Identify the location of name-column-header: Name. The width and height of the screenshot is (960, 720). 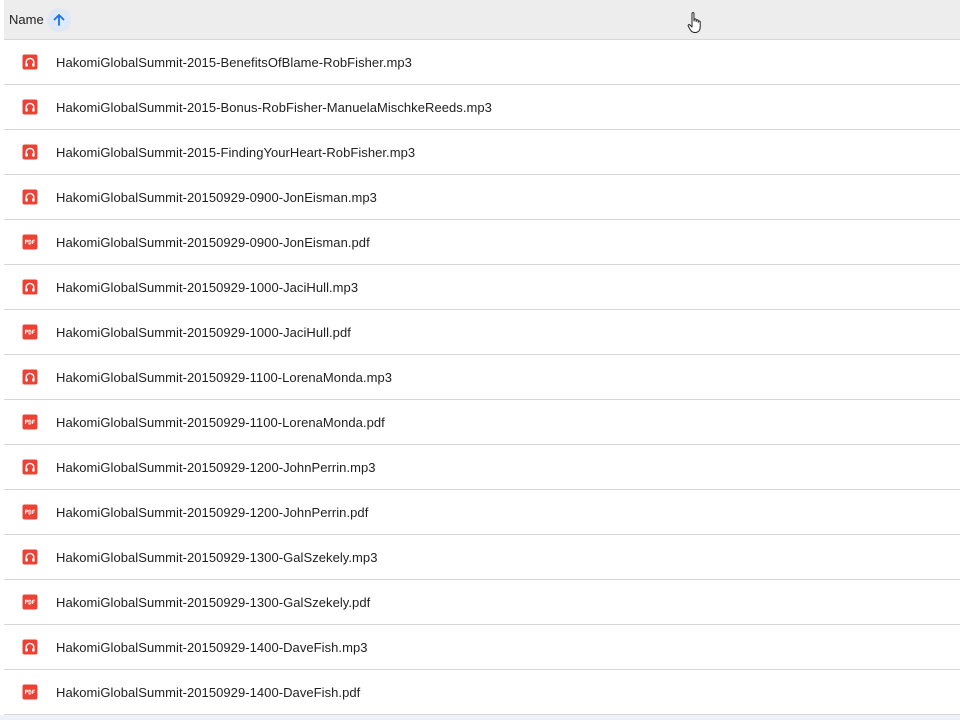
(40, 19).